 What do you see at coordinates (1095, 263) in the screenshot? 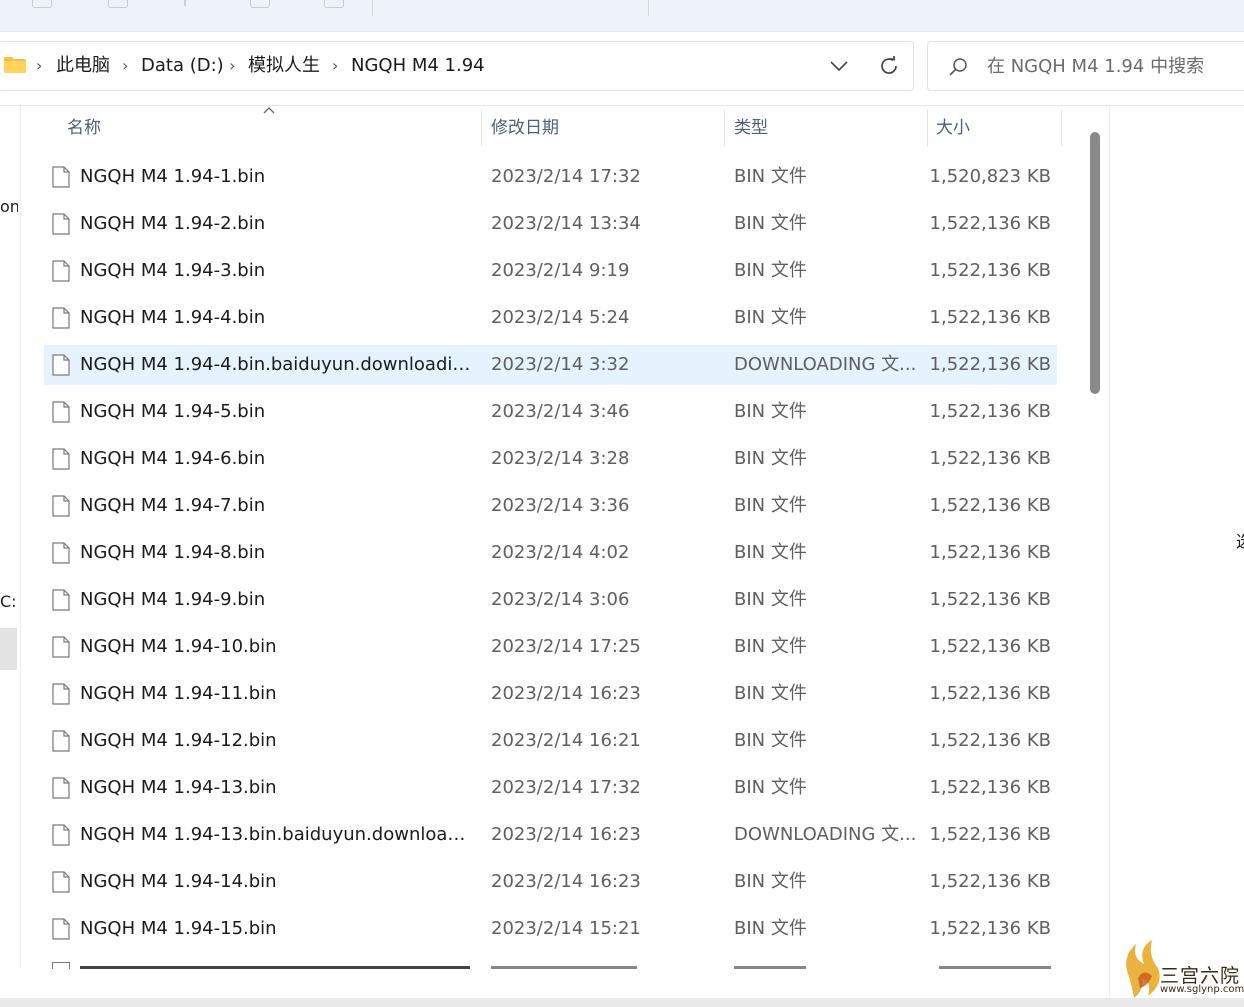
I see `scrollbar-thumb` at bounding box center [1095, 263].